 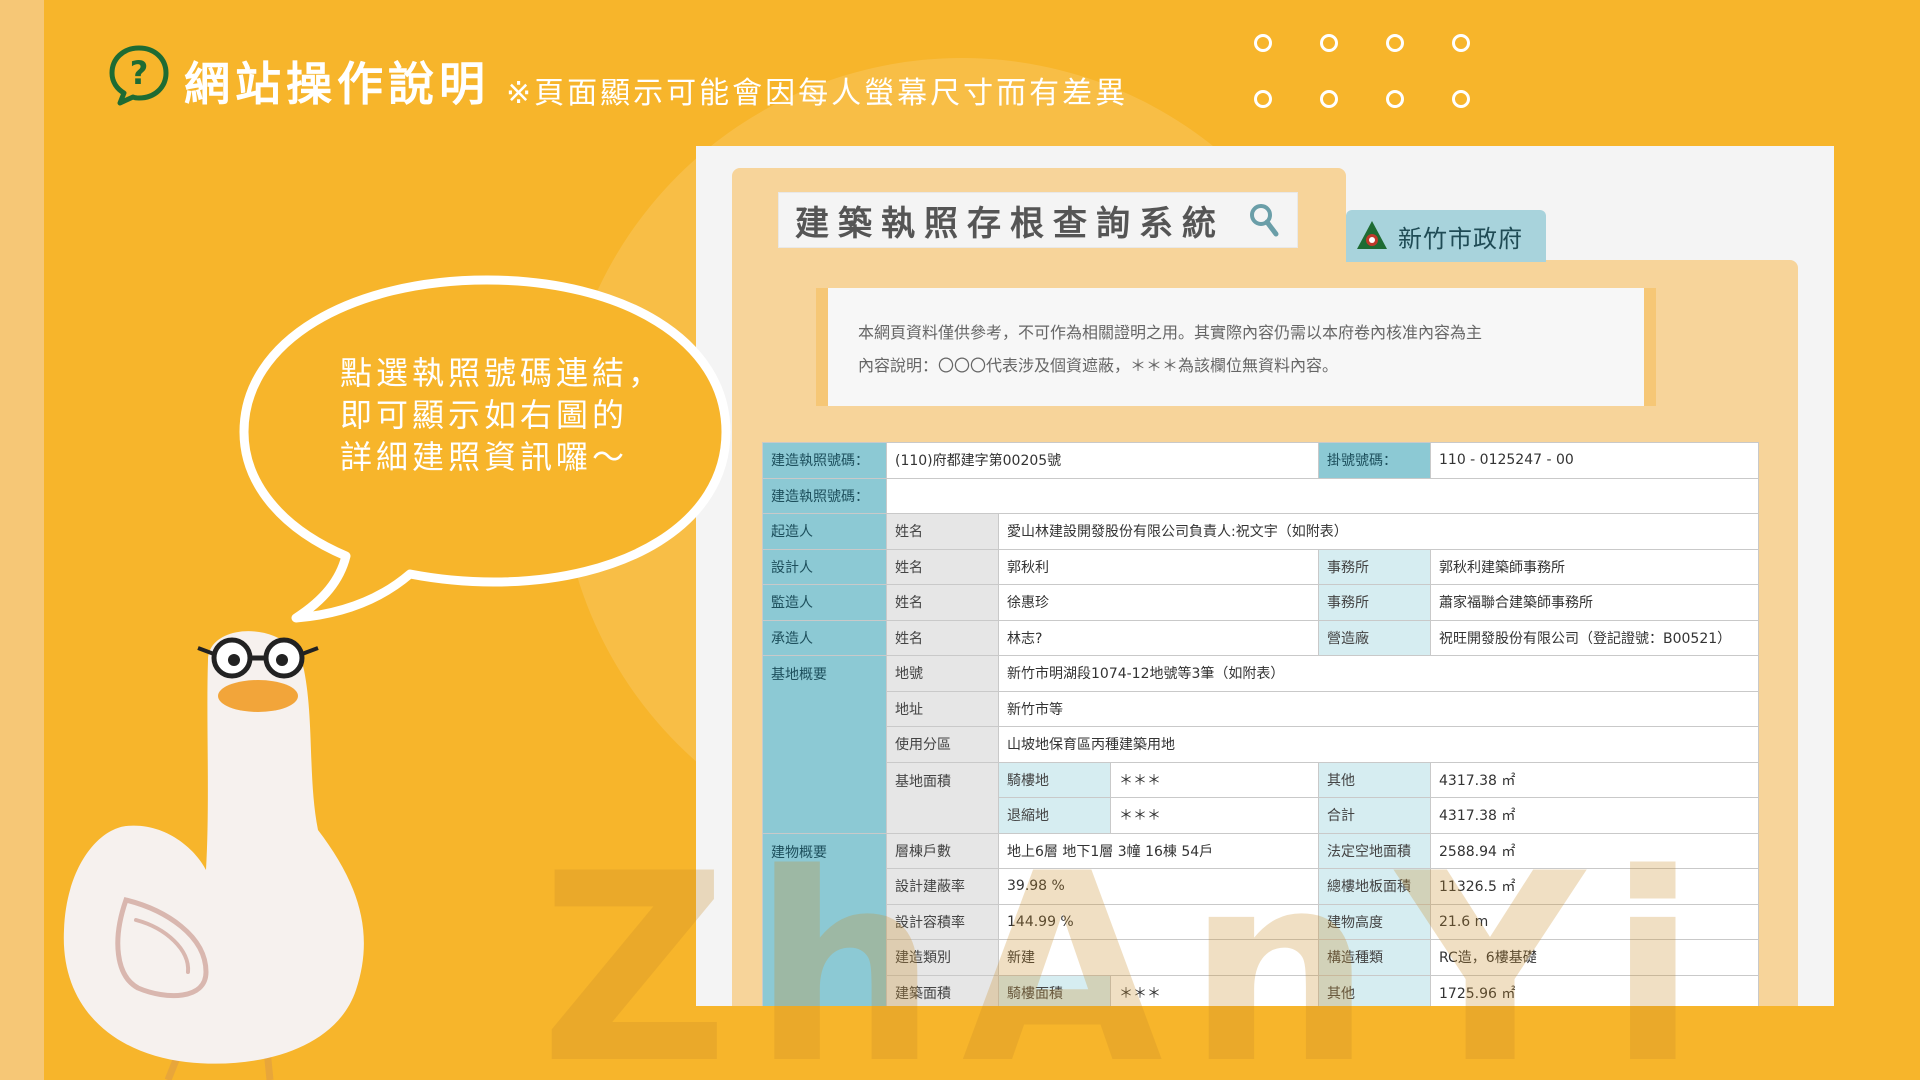 What do you see at coordinates (1378, 708) in the screenshot?
I see `table-cell: 新竹市等` at bounding box center [1378, 708].